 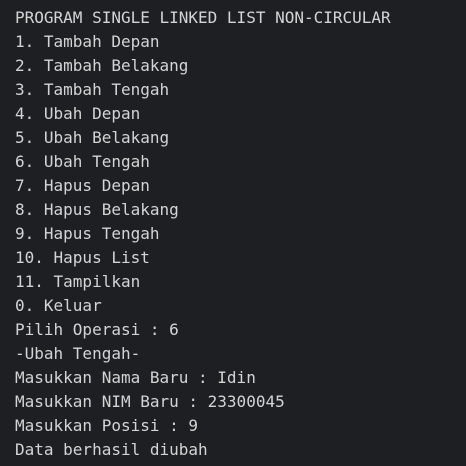 I want to click on prompt-posisi: Masukkan Posisi : 9, so click(x=107, y=425).